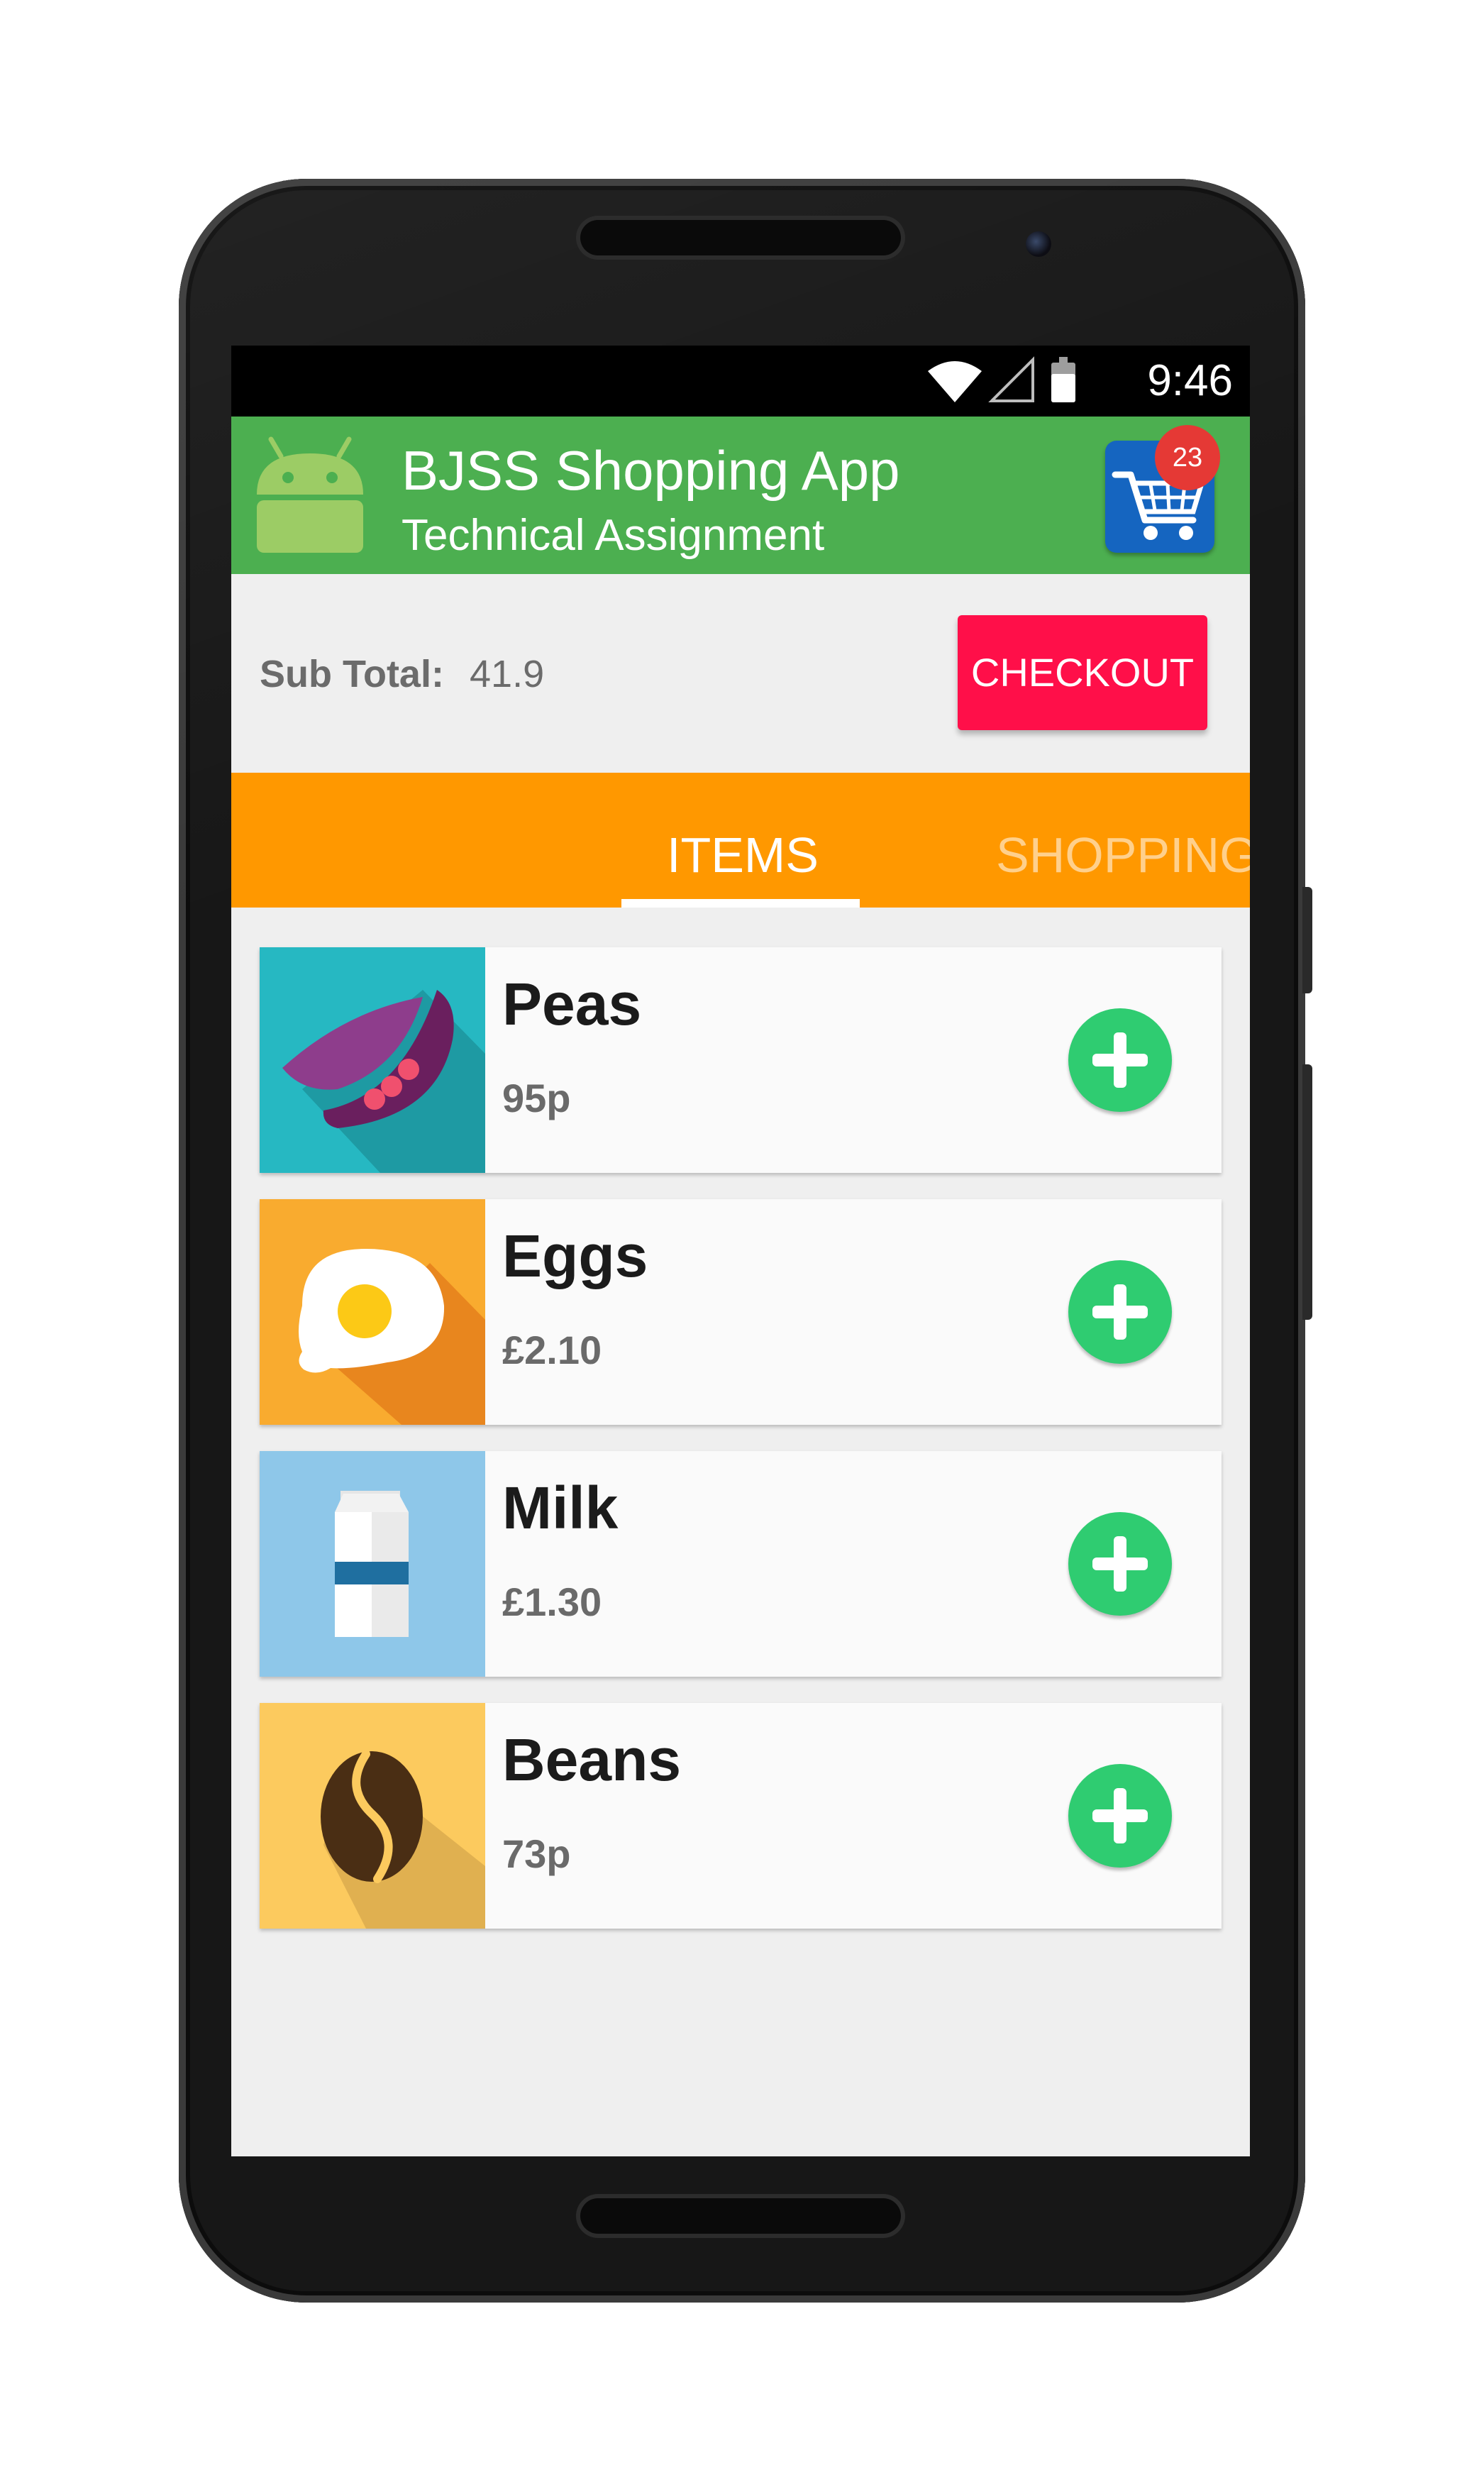  Describe the element at coordinates (1190, 380) in the screenshot. I see `status-time: 9:46` at that location.